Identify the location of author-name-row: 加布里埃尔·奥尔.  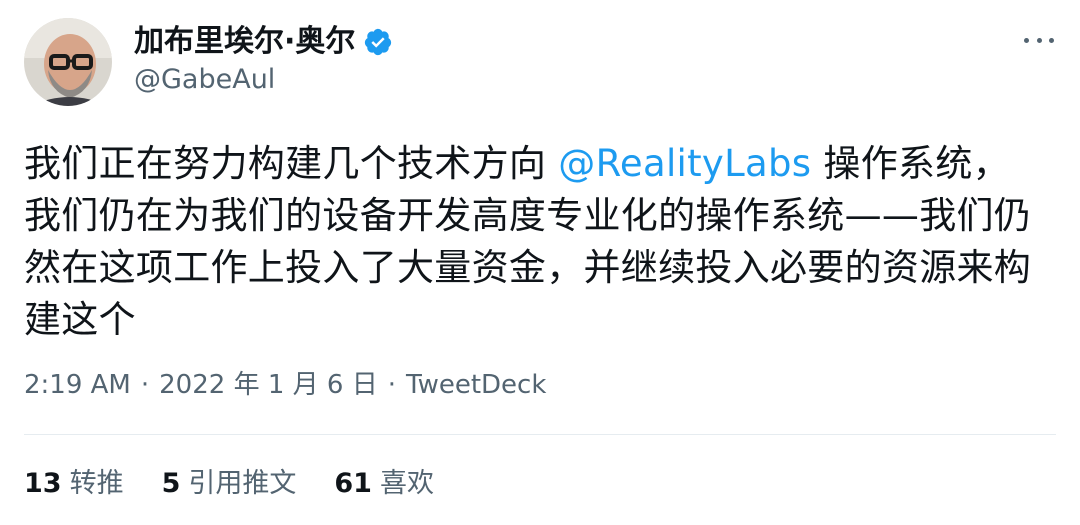
(263, 42).